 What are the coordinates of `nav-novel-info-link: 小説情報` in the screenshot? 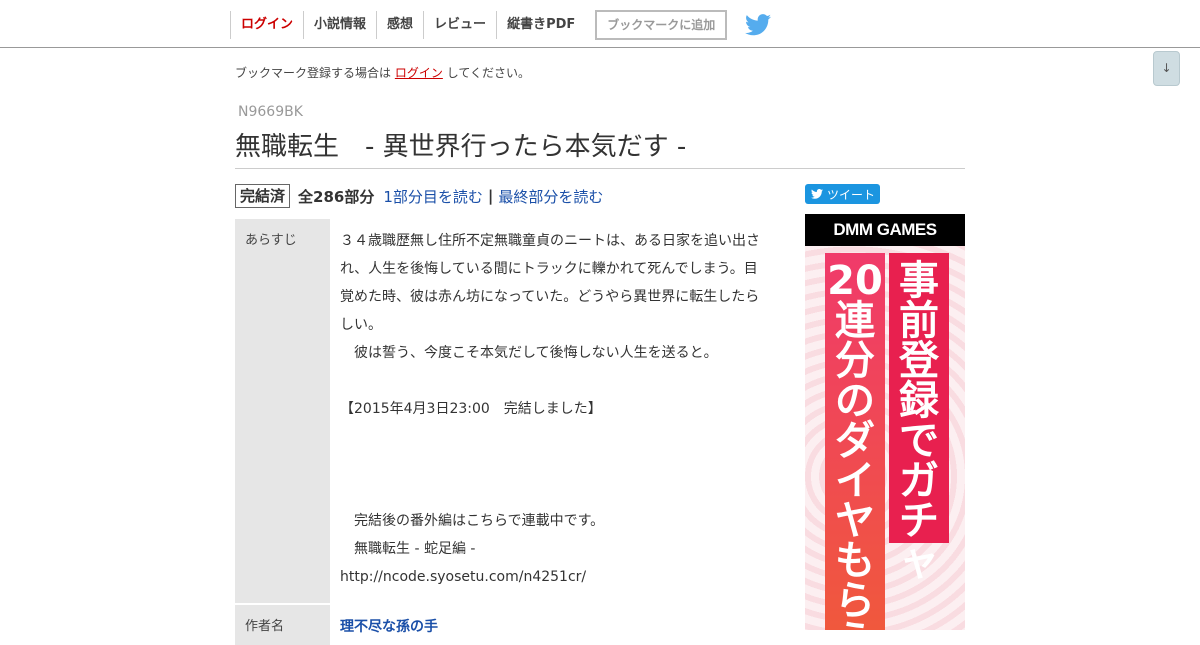 It's located at (339, 25).